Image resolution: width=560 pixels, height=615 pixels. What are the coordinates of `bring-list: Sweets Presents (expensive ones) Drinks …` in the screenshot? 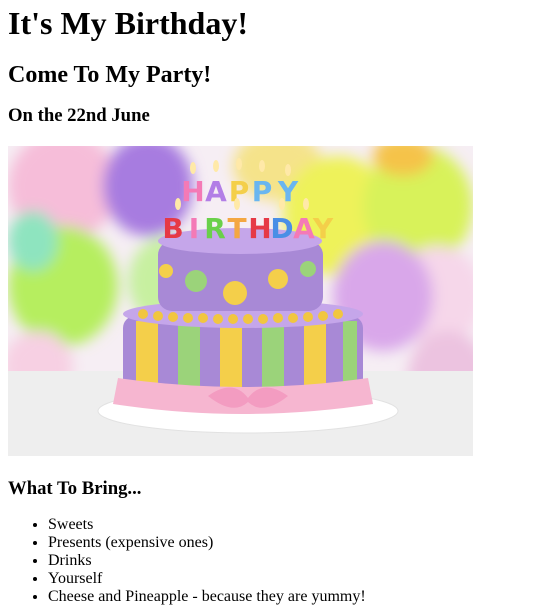 It's located at (280, 561).